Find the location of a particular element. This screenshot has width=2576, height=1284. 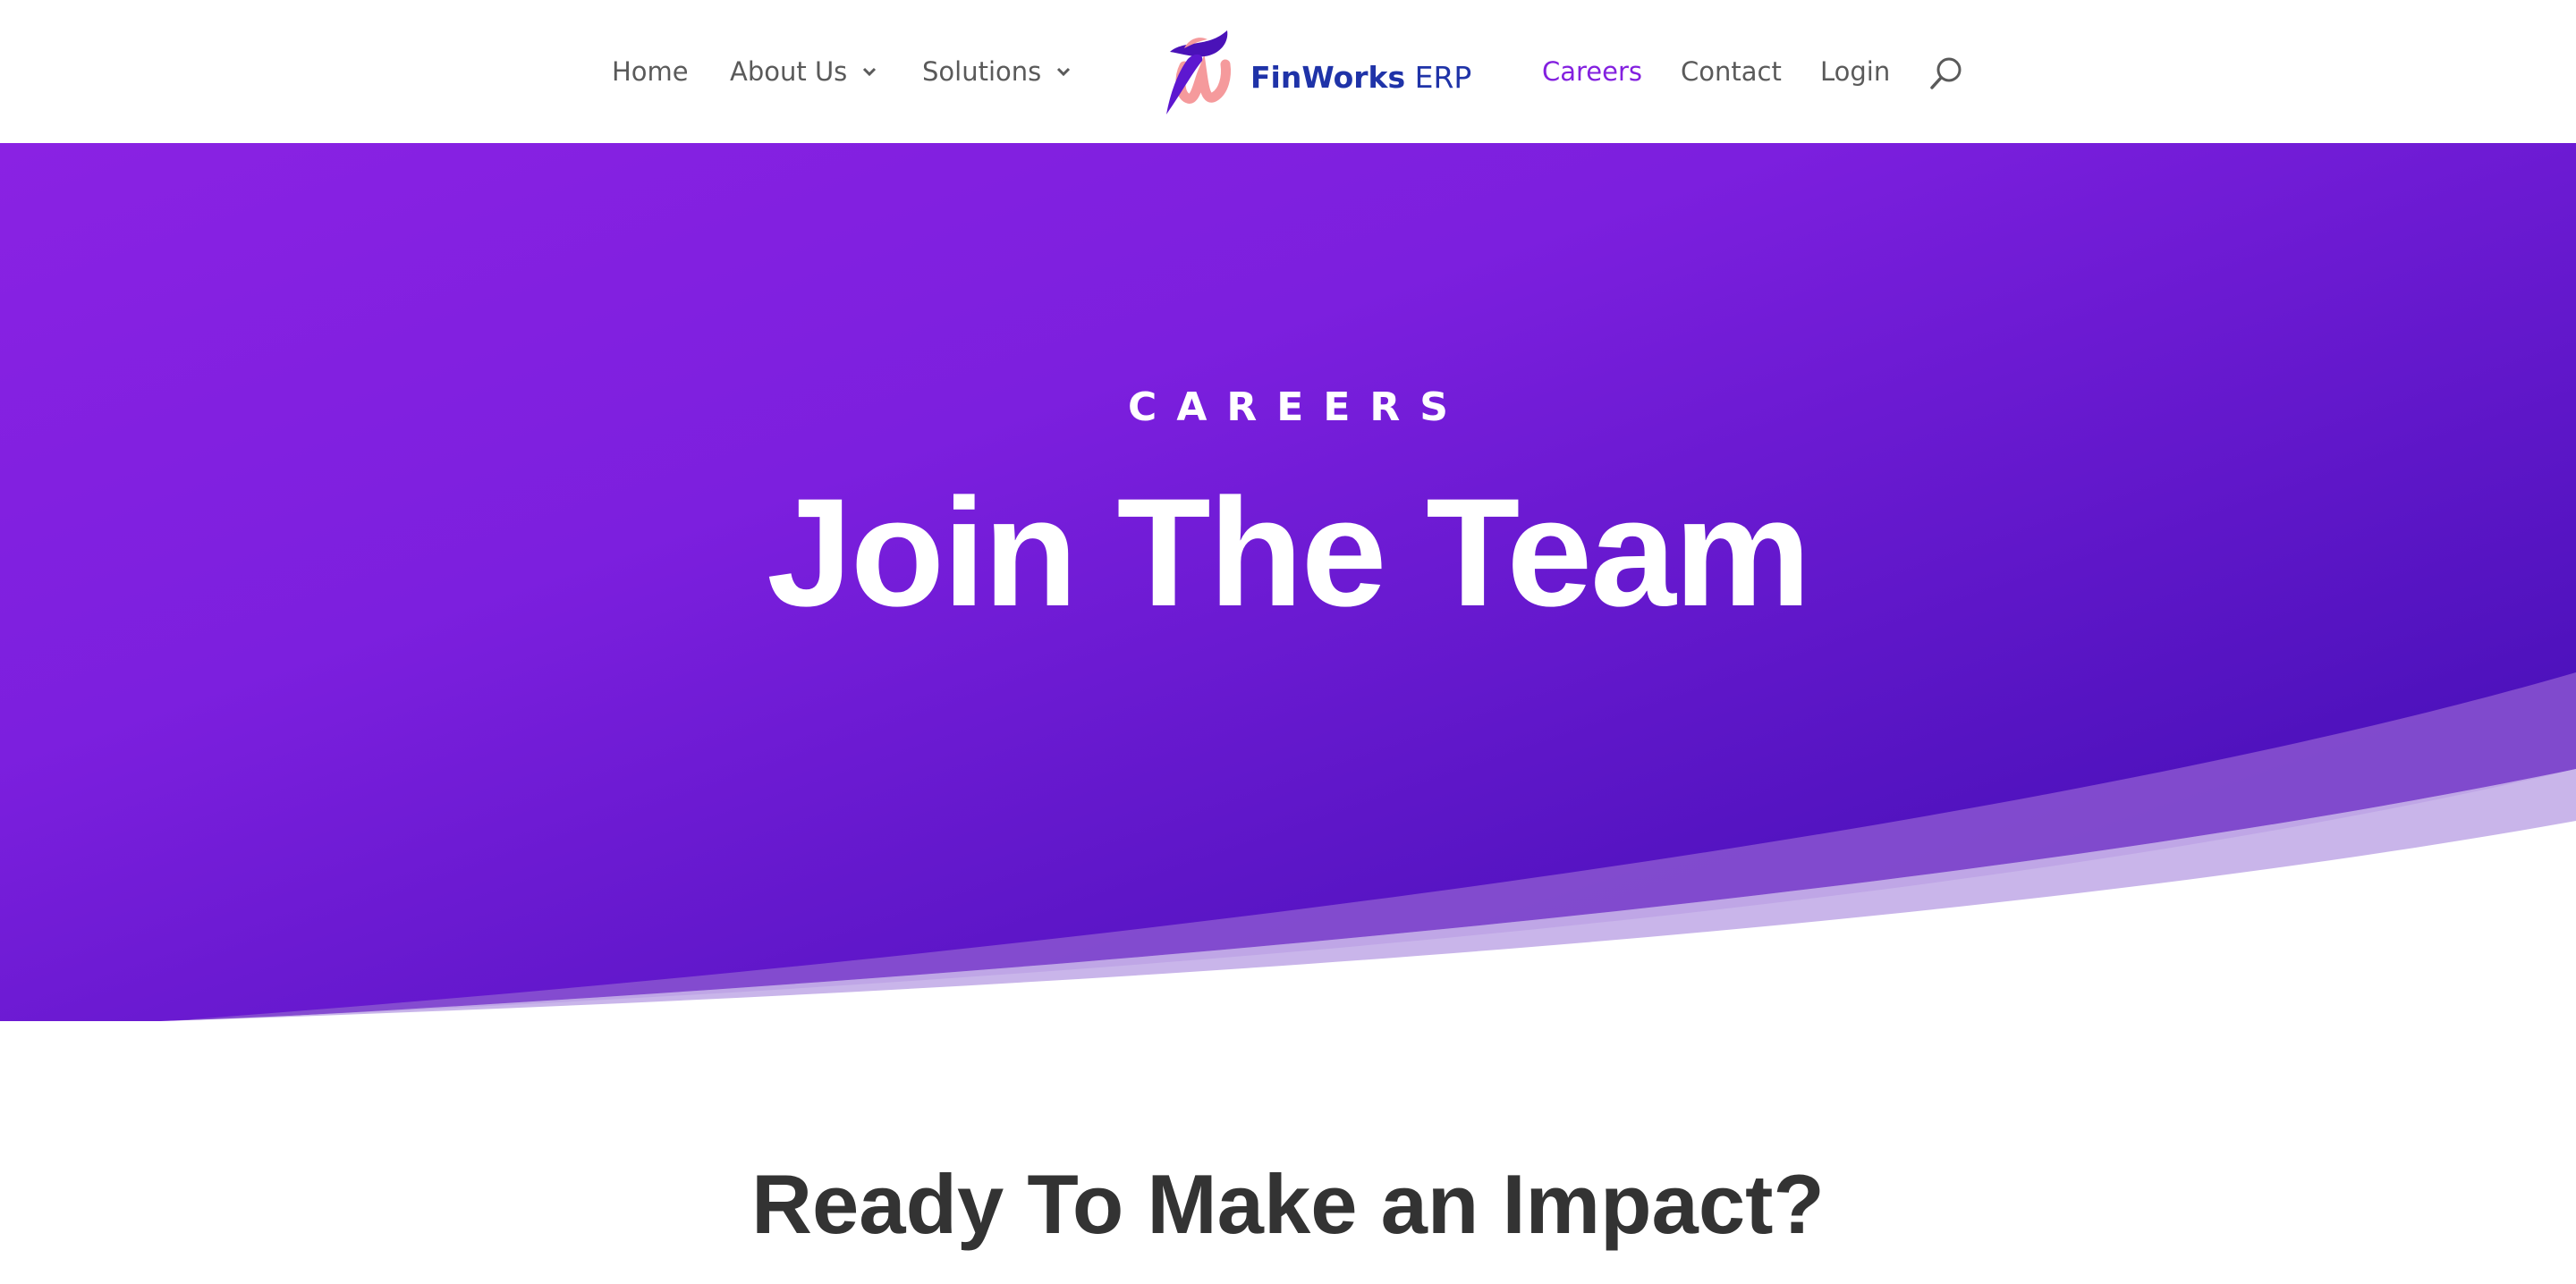

site-logo: FinWorks ERP is located at coordinates (1314, 72).